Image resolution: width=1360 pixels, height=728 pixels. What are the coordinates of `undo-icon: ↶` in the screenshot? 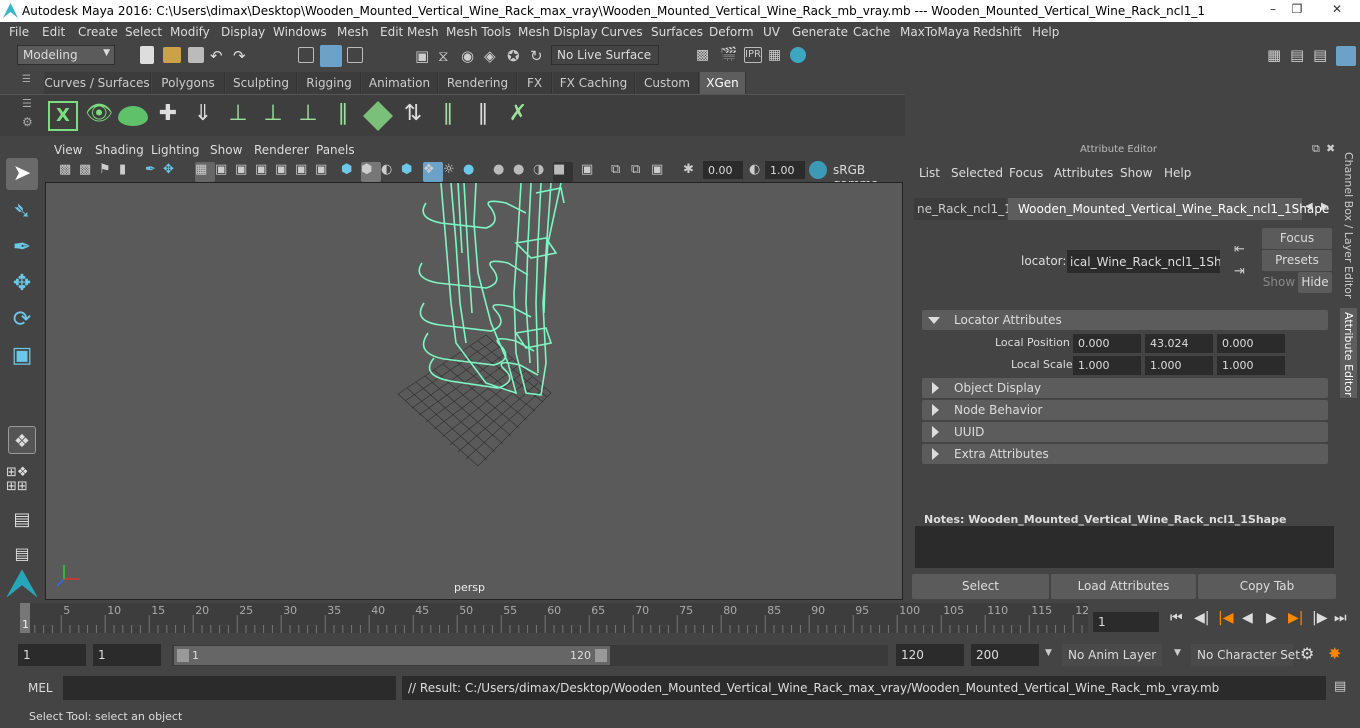 It's located at (220, 57).